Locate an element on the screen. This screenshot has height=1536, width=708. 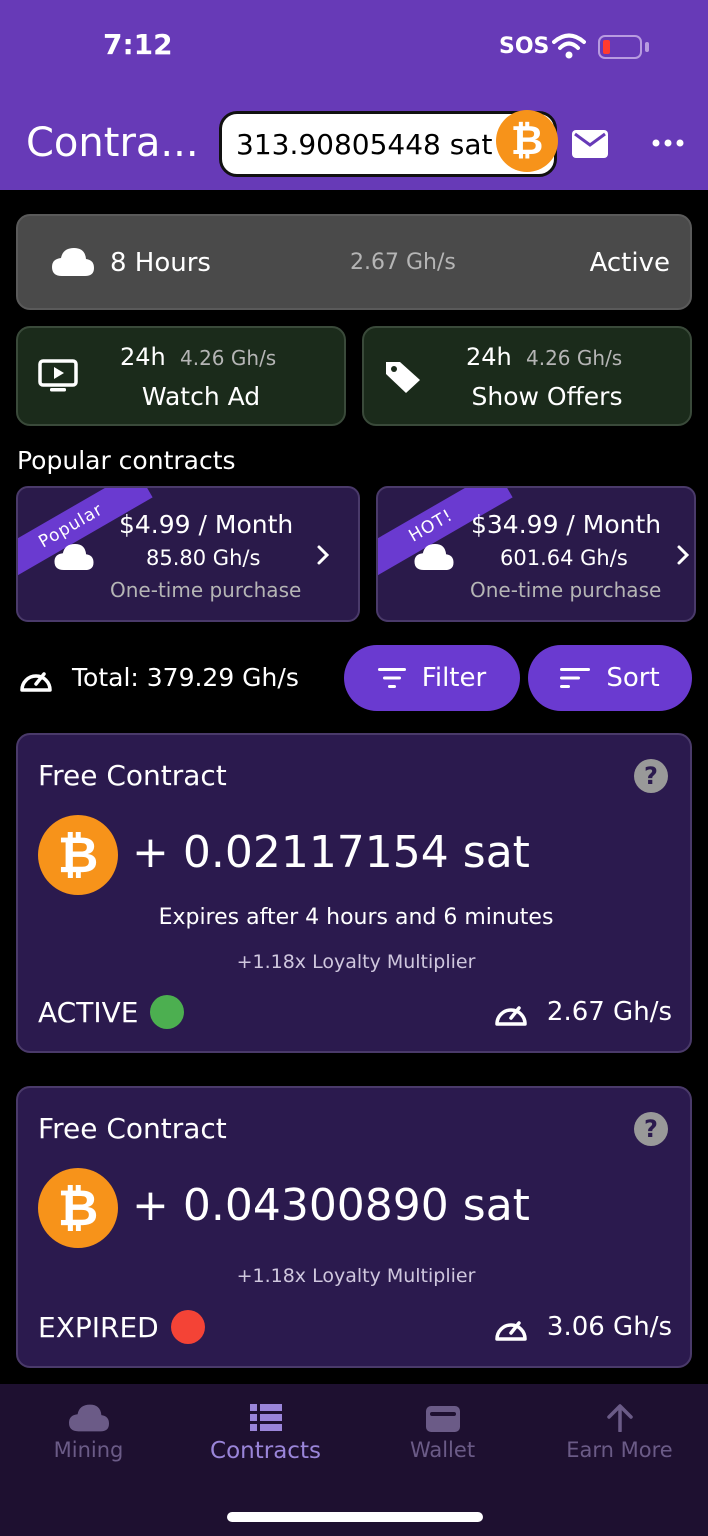
sort-button: Sort is located at coordinates (610, 678).